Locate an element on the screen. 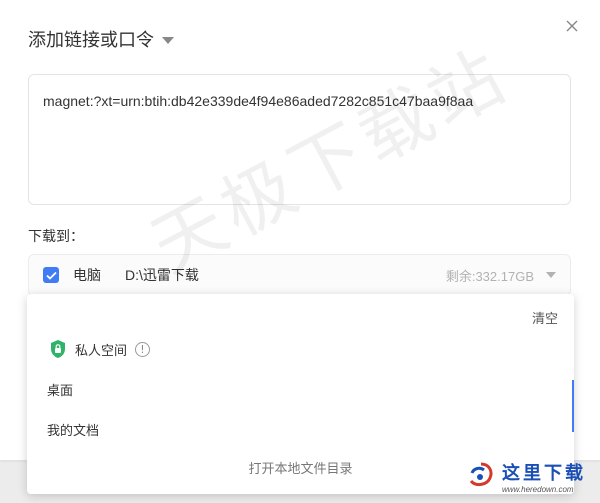 The width and height of the screenshot is (600, 503). download-to-label: 下载到： is located at coordinates (56, 236).